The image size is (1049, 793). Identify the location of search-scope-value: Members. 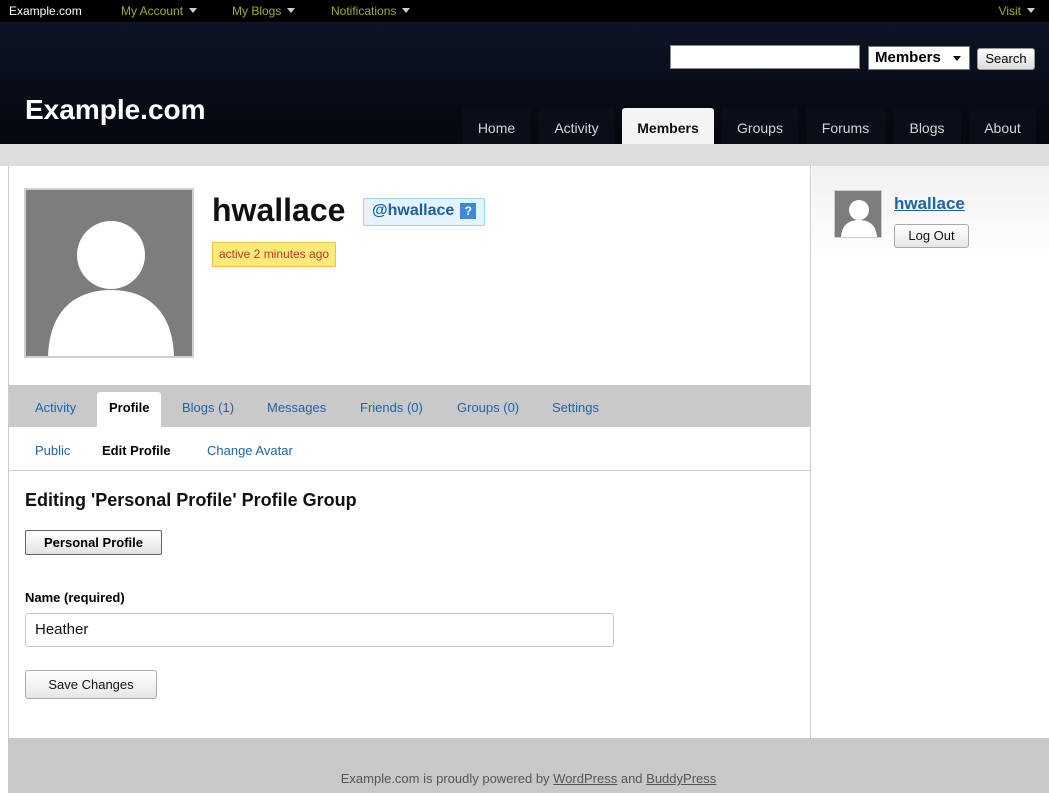
(908, 57).